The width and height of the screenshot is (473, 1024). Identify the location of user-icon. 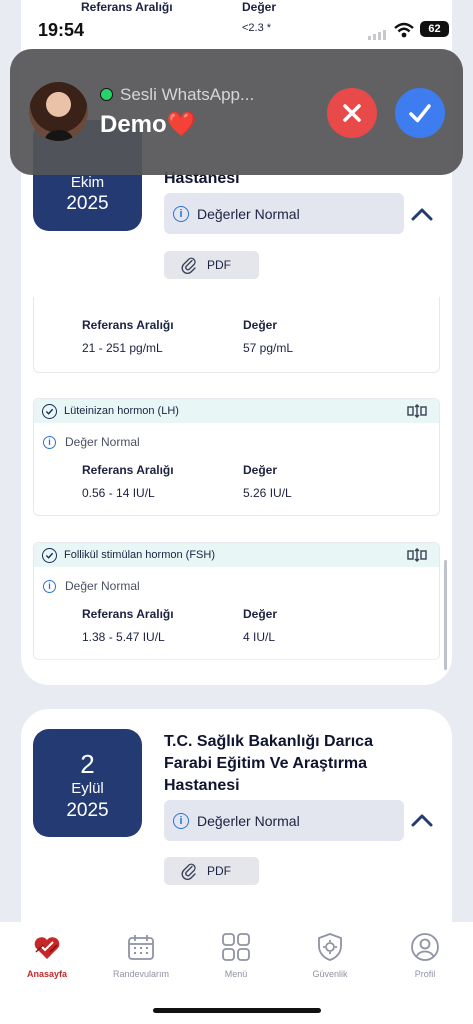
(425, 947).